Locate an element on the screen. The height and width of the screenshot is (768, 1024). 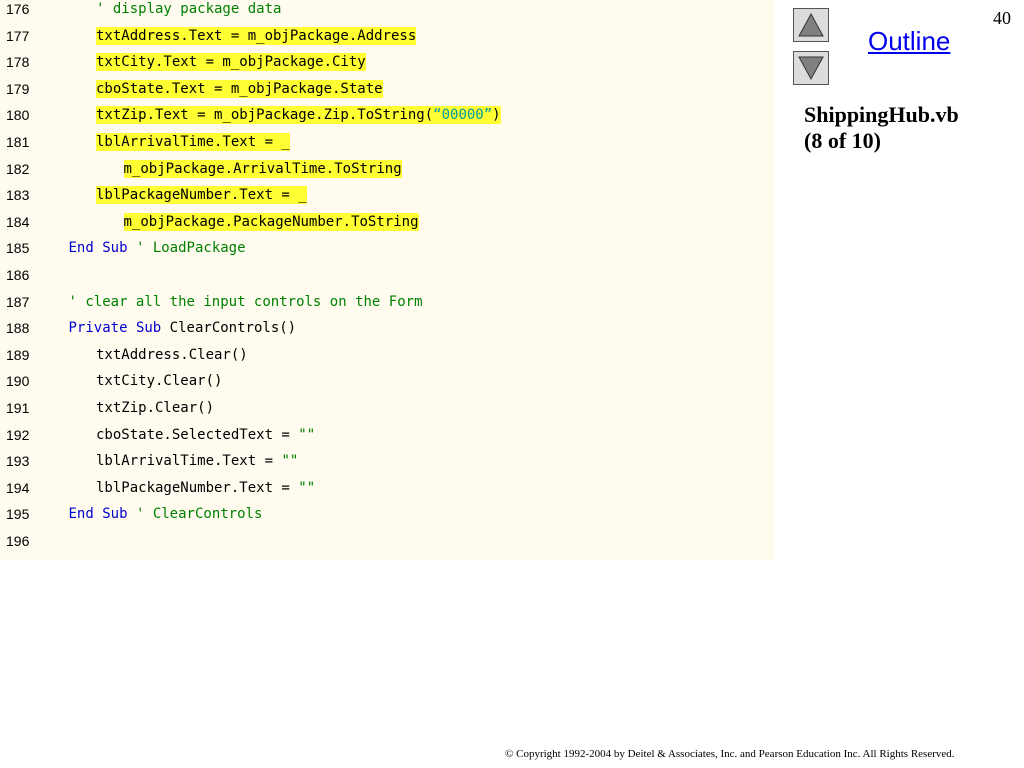
highlighted-code-text: m_objPackage.ArrivalTime.ToString is located at coordinates (262, 168).